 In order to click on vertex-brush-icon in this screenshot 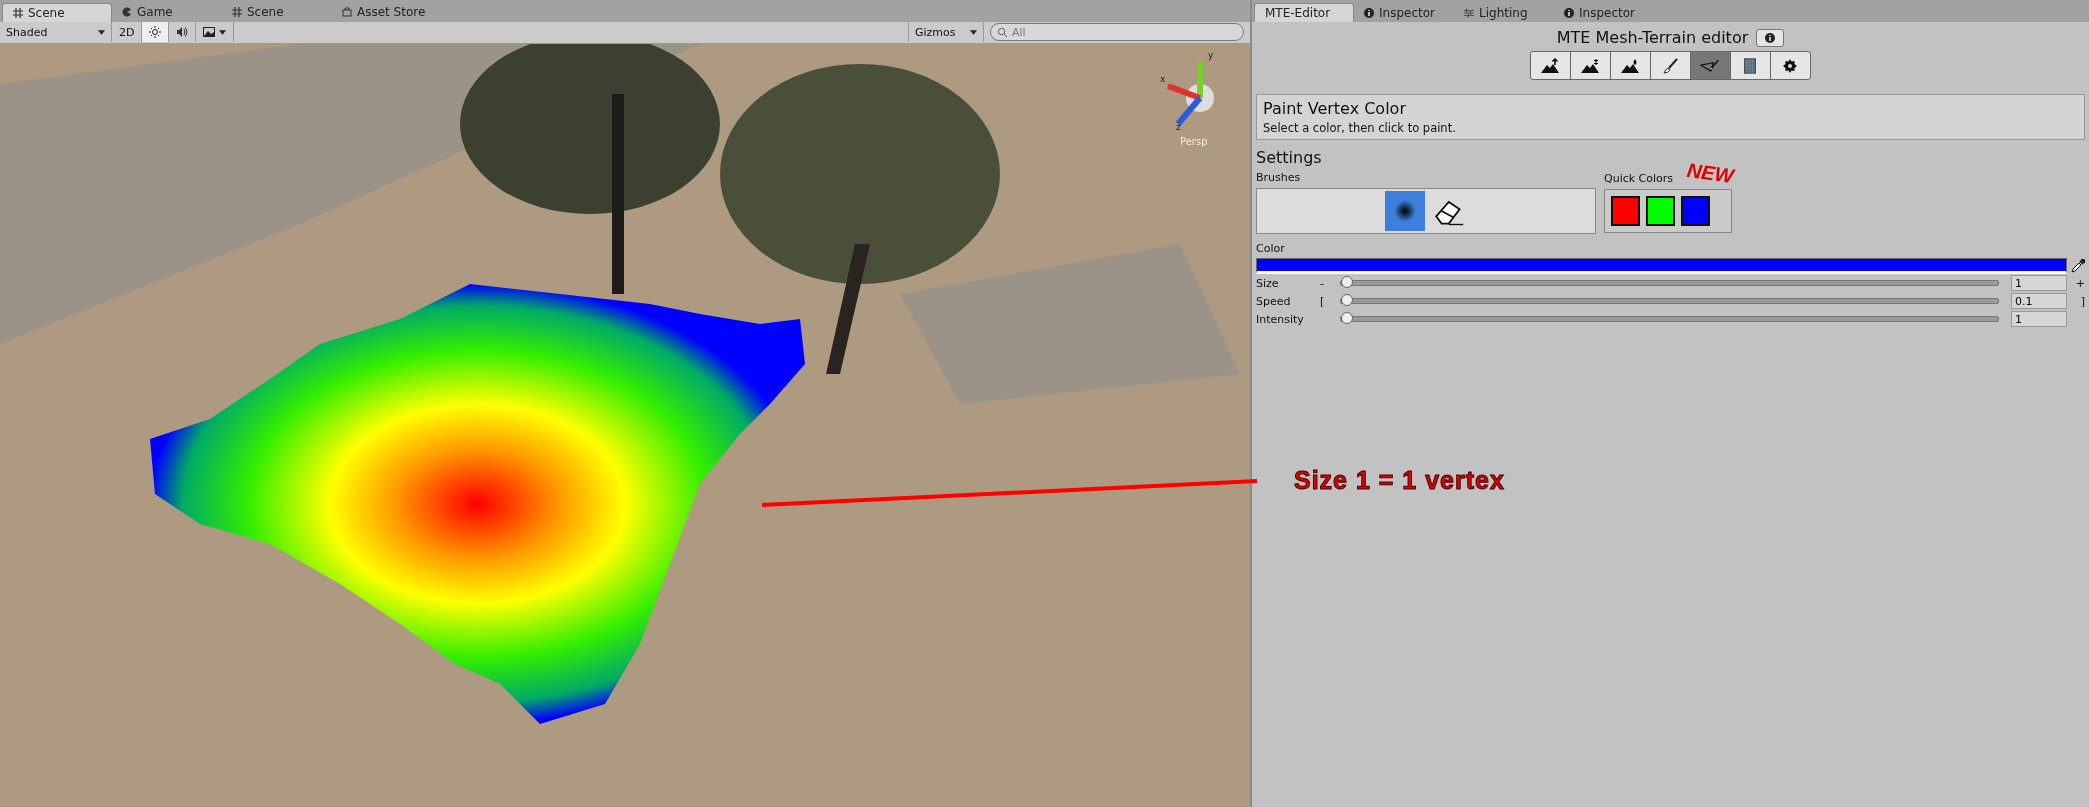, I will do `click(1710, 65)`.